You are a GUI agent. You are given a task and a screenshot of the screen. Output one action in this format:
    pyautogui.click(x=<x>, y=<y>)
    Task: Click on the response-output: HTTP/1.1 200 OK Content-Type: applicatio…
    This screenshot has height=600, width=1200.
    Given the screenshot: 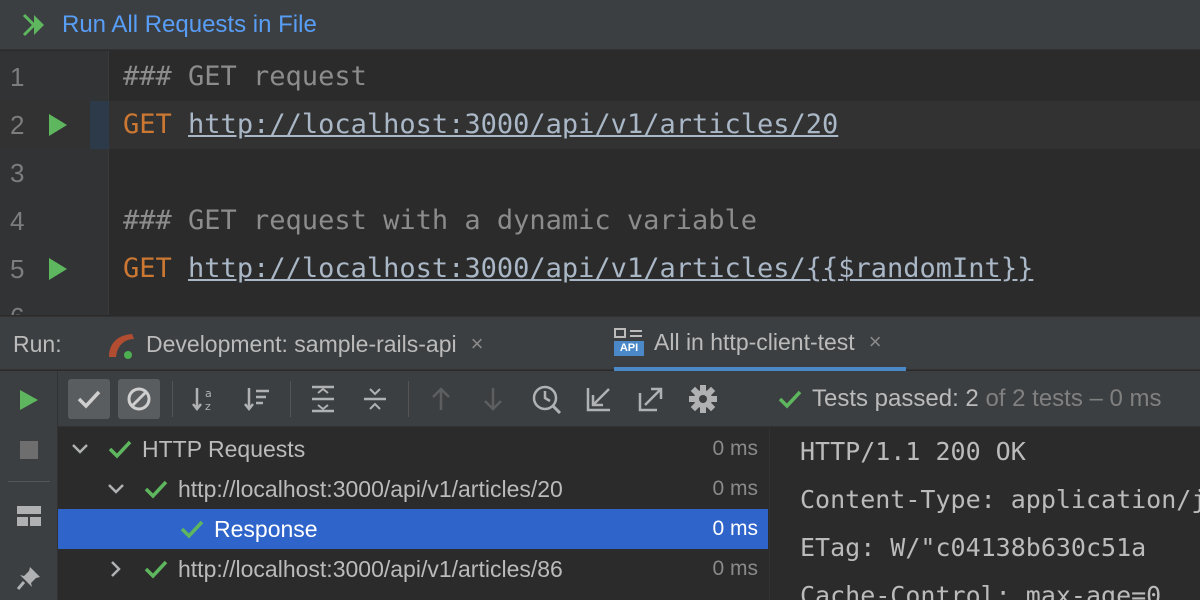 What is the action you would take?
    pyautogui.click(x=984, y=514)
    